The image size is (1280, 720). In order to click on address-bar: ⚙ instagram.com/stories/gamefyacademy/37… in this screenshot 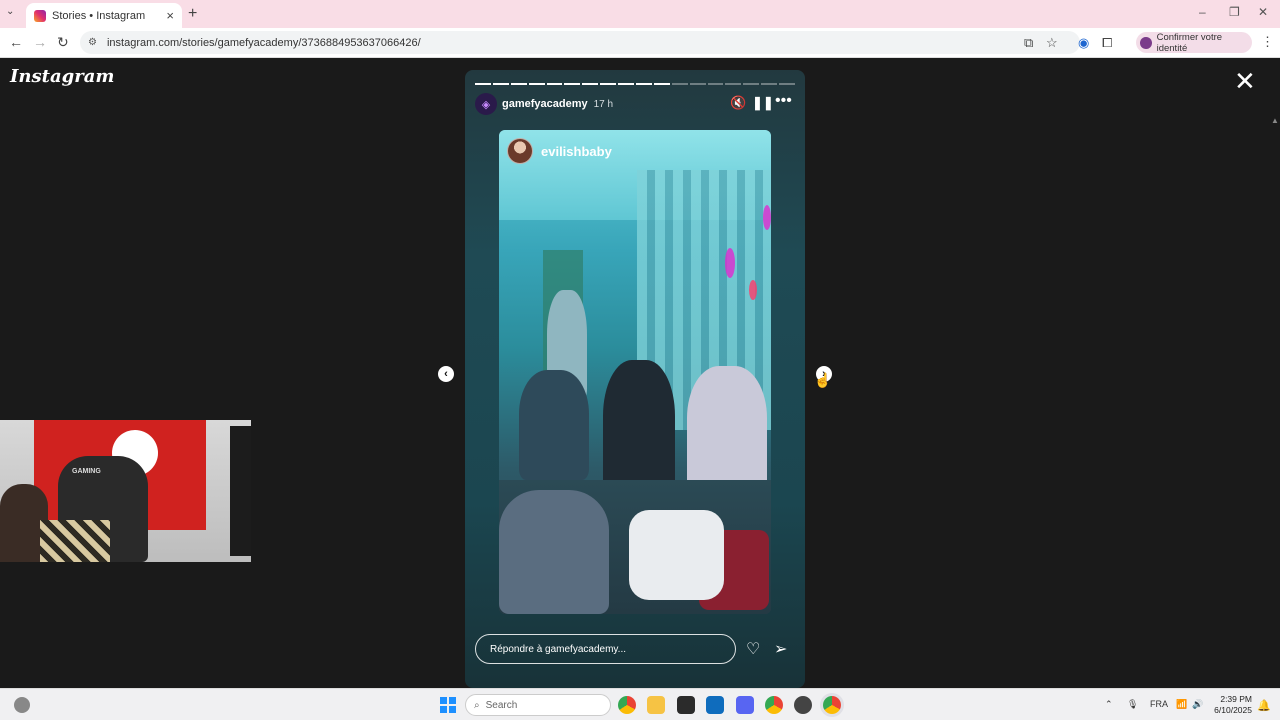, I will do `click(580, 42)`.